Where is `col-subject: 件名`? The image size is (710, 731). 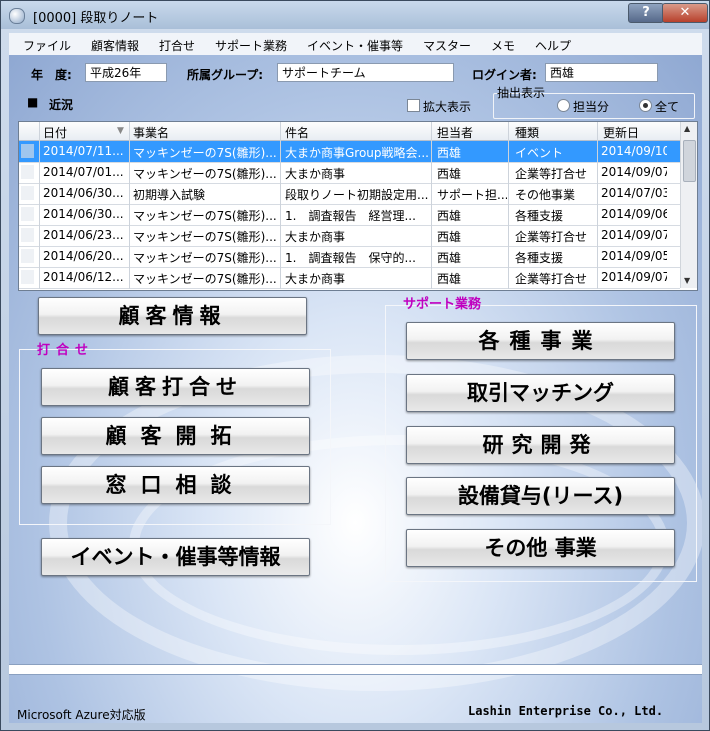
col-subject: 件名 is located at coordinates (297, 132).